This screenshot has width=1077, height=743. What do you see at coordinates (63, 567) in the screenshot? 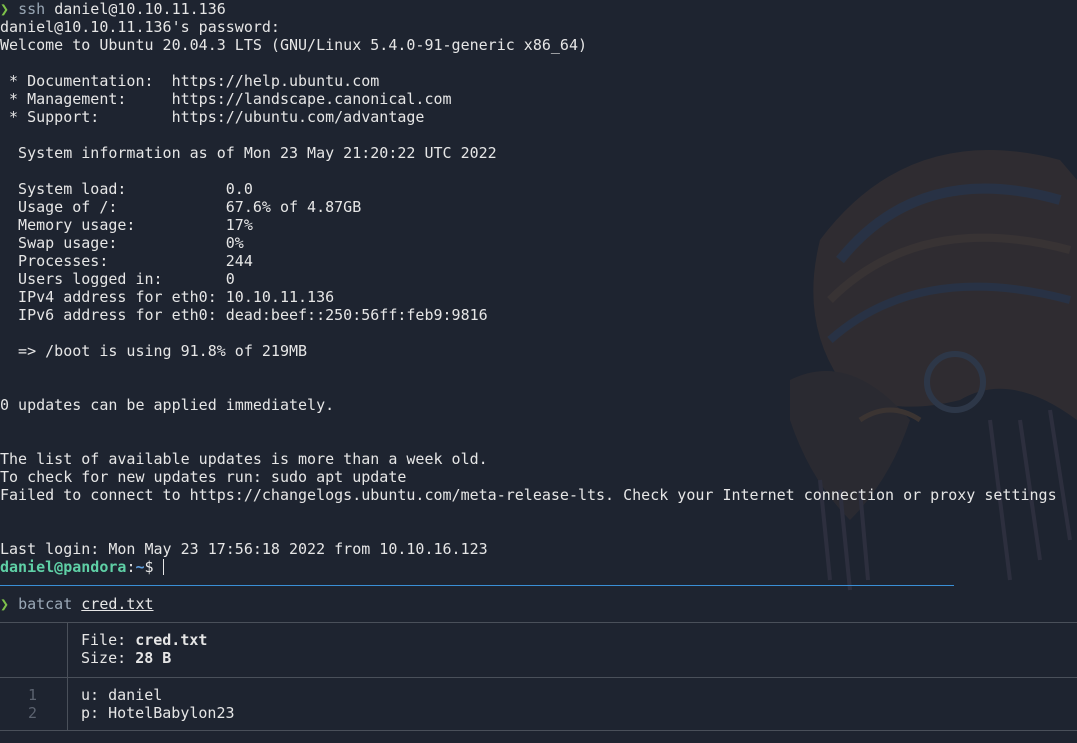
I see `prompt-user-host: daniel@pandora` at bounding box center [63, 567].